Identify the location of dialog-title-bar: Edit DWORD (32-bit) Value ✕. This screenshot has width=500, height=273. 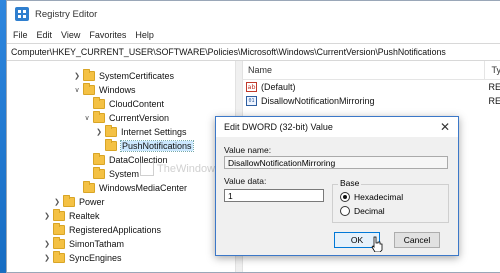
(337, 127).